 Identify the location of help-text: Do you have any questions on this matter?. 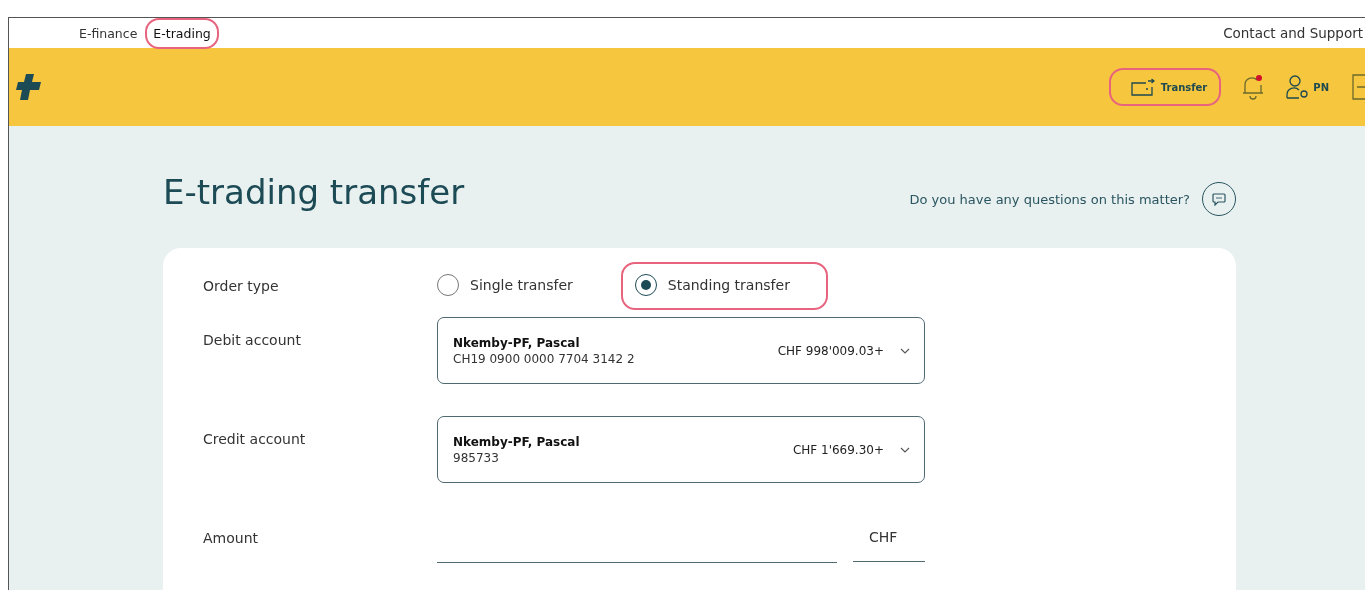
(1049, 199).